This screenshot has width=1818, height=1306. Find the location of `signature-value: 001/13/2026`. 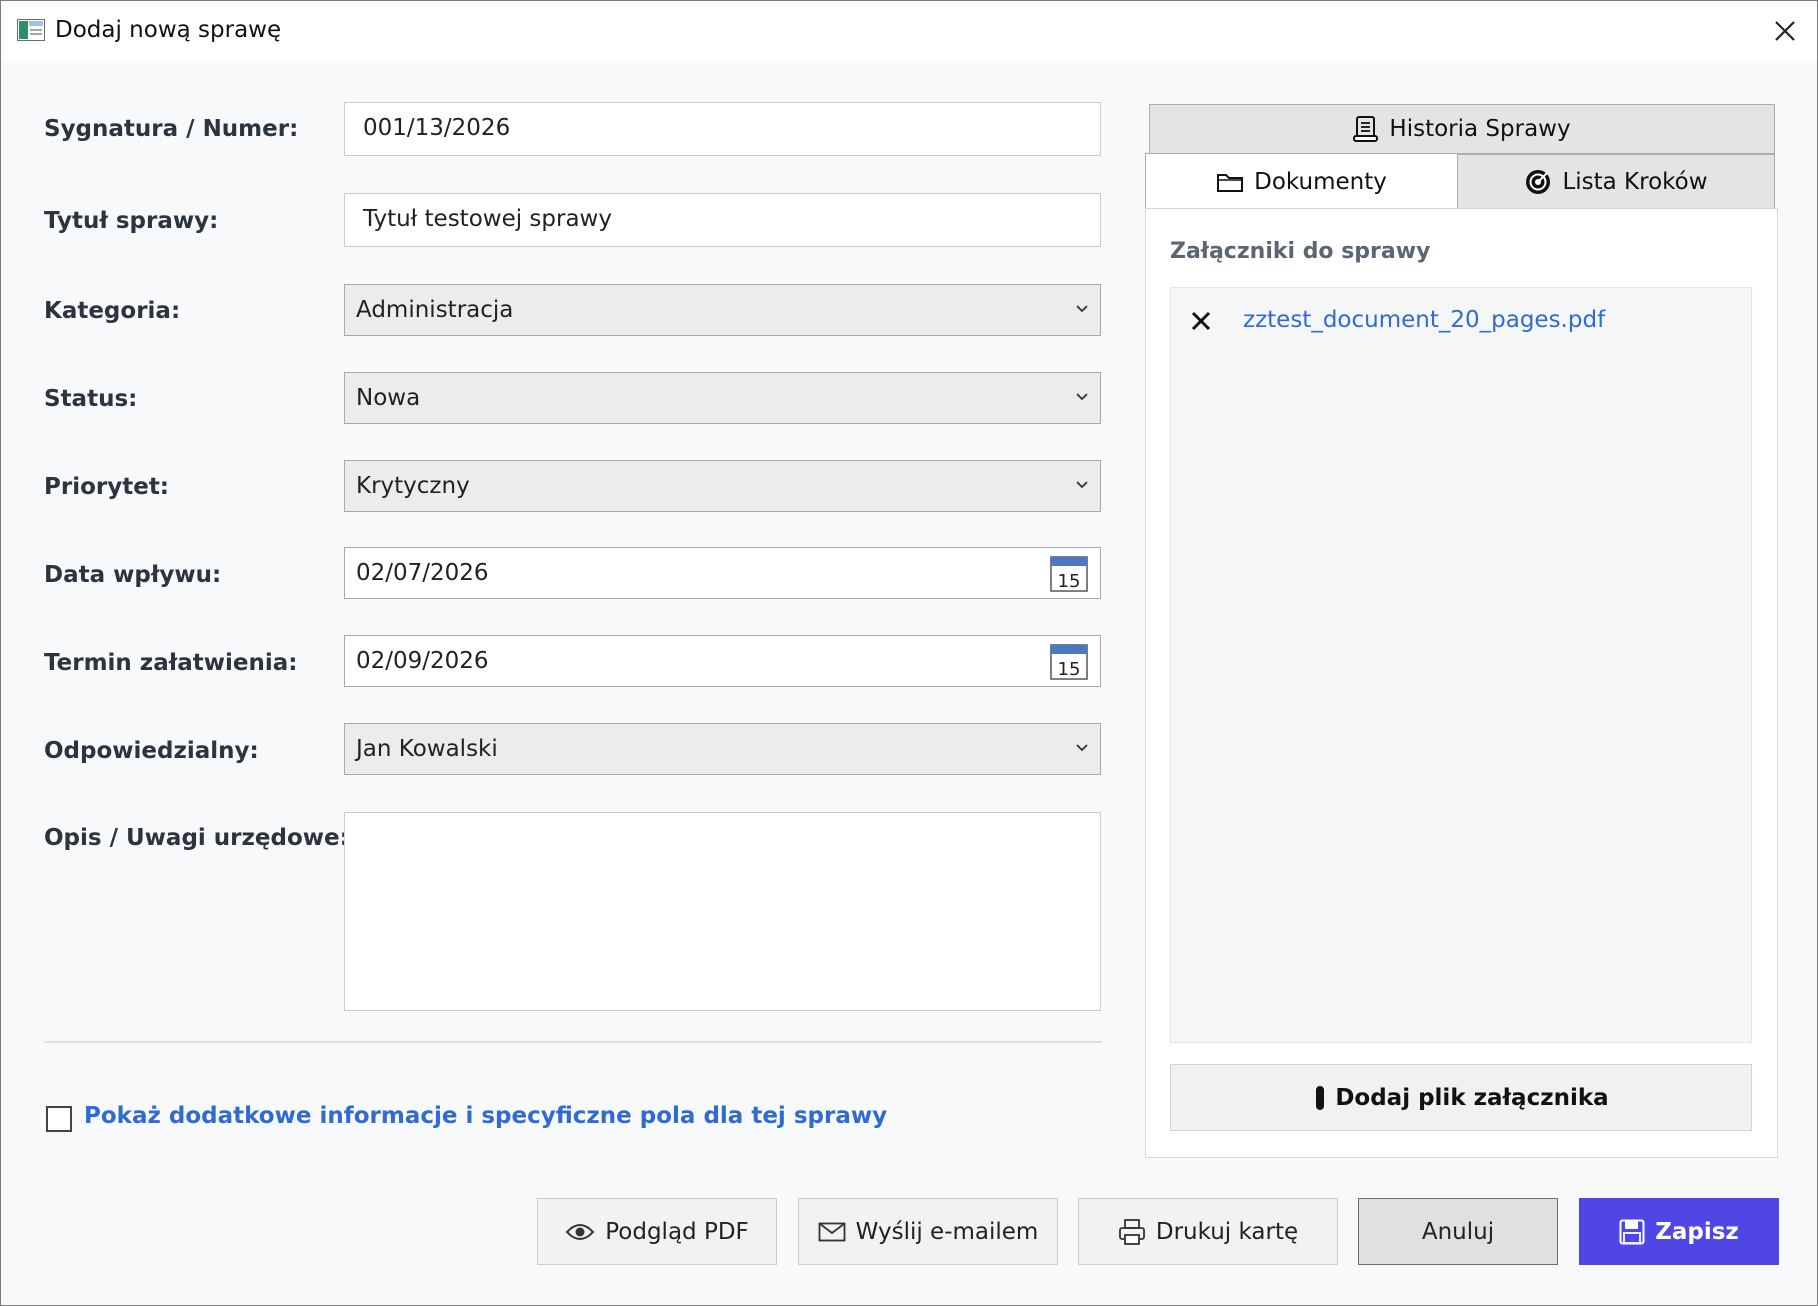

signature-value: 001/13/2026 is located at coordinates (437, 128).